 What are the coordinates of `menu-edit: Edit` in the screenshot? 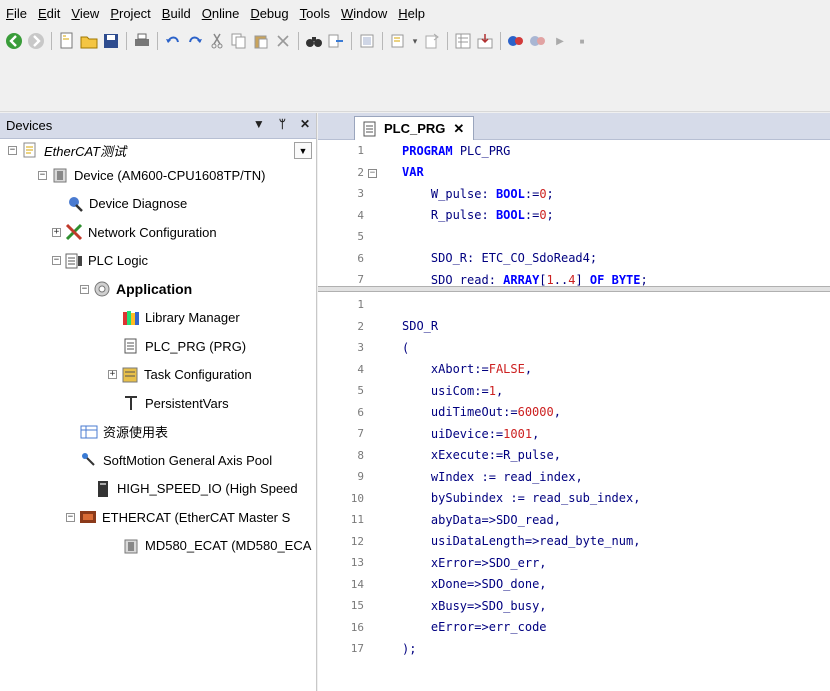 It's located at (52, 13).